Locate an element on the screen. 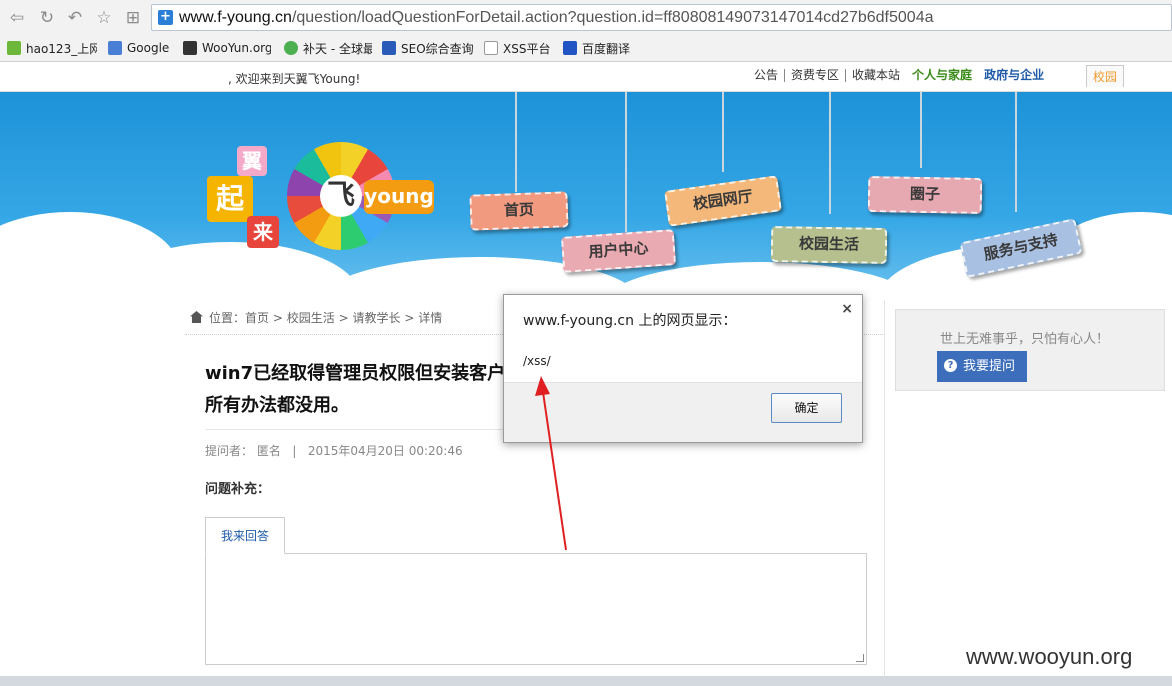 Image resolution: width=1172 pixels, height=686 pixels. sidebar-slogan: 世上无难事乎，只怕有心人！ is located at coordinates (1025, 339).